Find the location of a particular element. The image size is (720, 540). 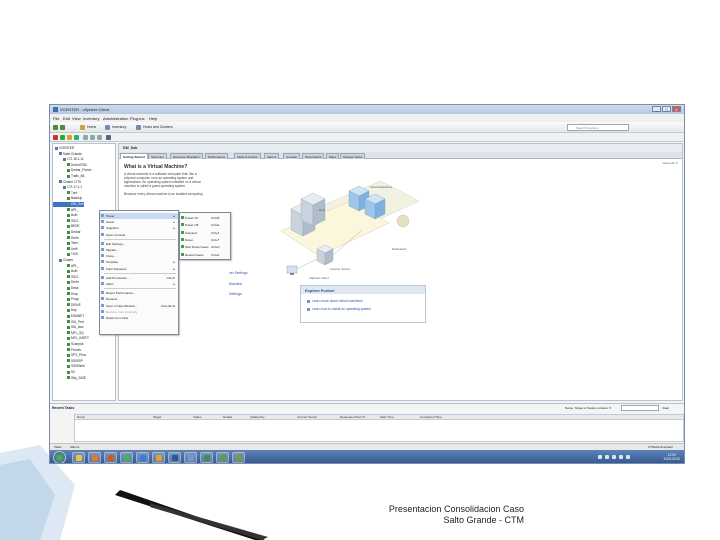

menu-plugins: Plug-ins is located at coordinates (137, 118).